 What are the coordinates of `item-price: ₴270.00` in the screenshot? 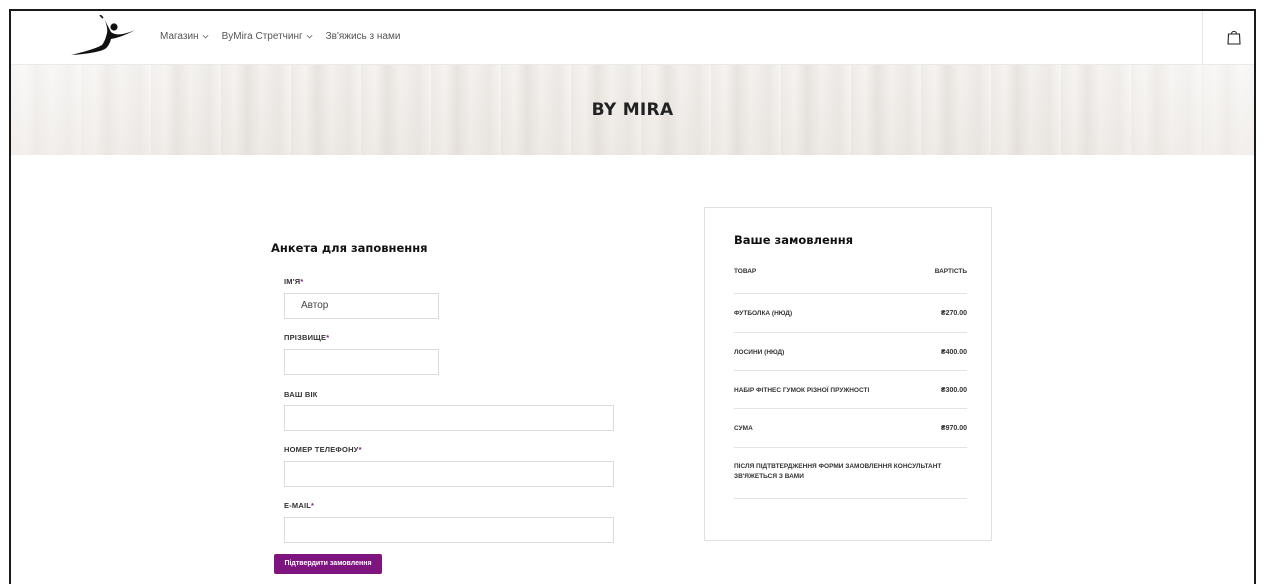 It's located at (953, 313).